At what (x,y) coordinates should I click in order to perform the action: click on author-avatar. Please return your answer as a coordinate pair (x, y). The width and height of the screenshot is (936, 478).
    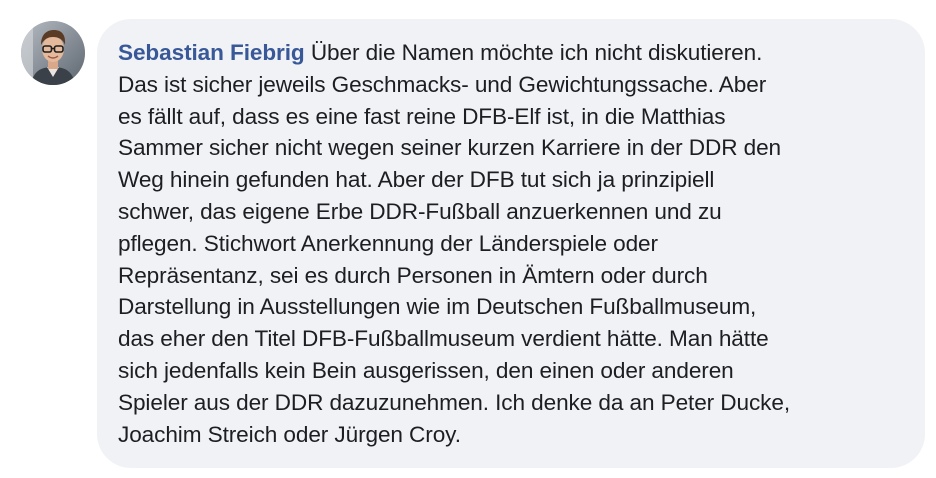
    Looking at the image, I should click on (53, 53).